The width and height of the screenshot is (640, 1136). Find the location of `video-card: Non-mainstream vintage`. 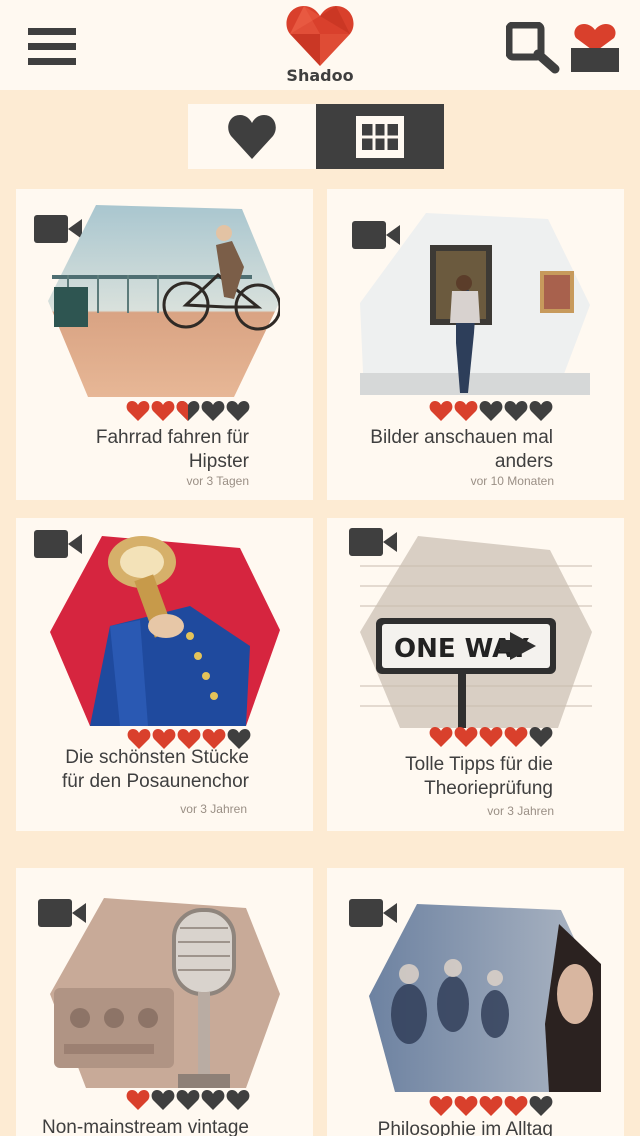

video-card: Non-mainstream vintage is located at coordinates (164, 1002).